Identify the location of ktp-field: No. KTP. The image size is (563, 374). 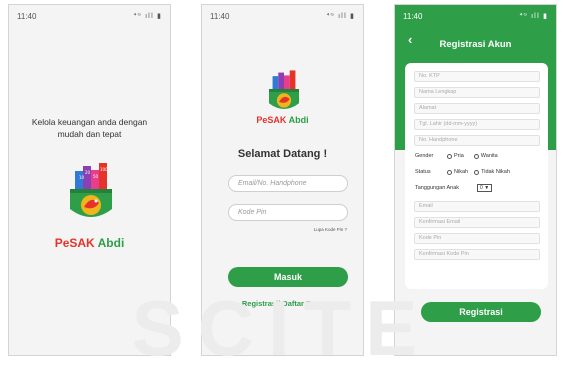
(477, 76).